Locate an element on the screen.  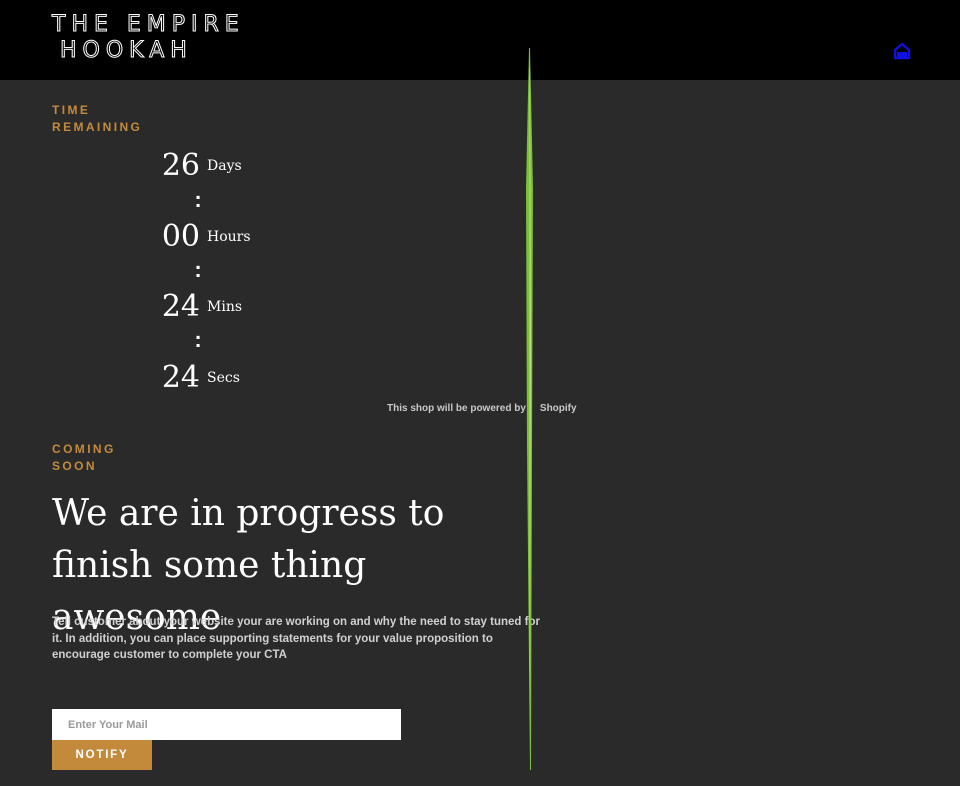
countdown-hours: 00 Hours is located at coordinates (200, 237).